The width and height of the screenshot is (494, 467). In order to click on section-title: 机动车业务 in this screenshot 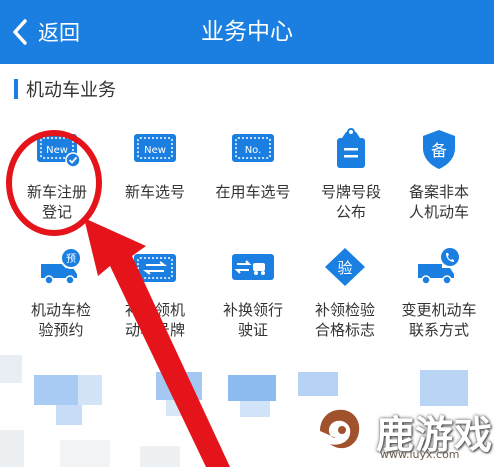, I will do `click(71, 90)`.